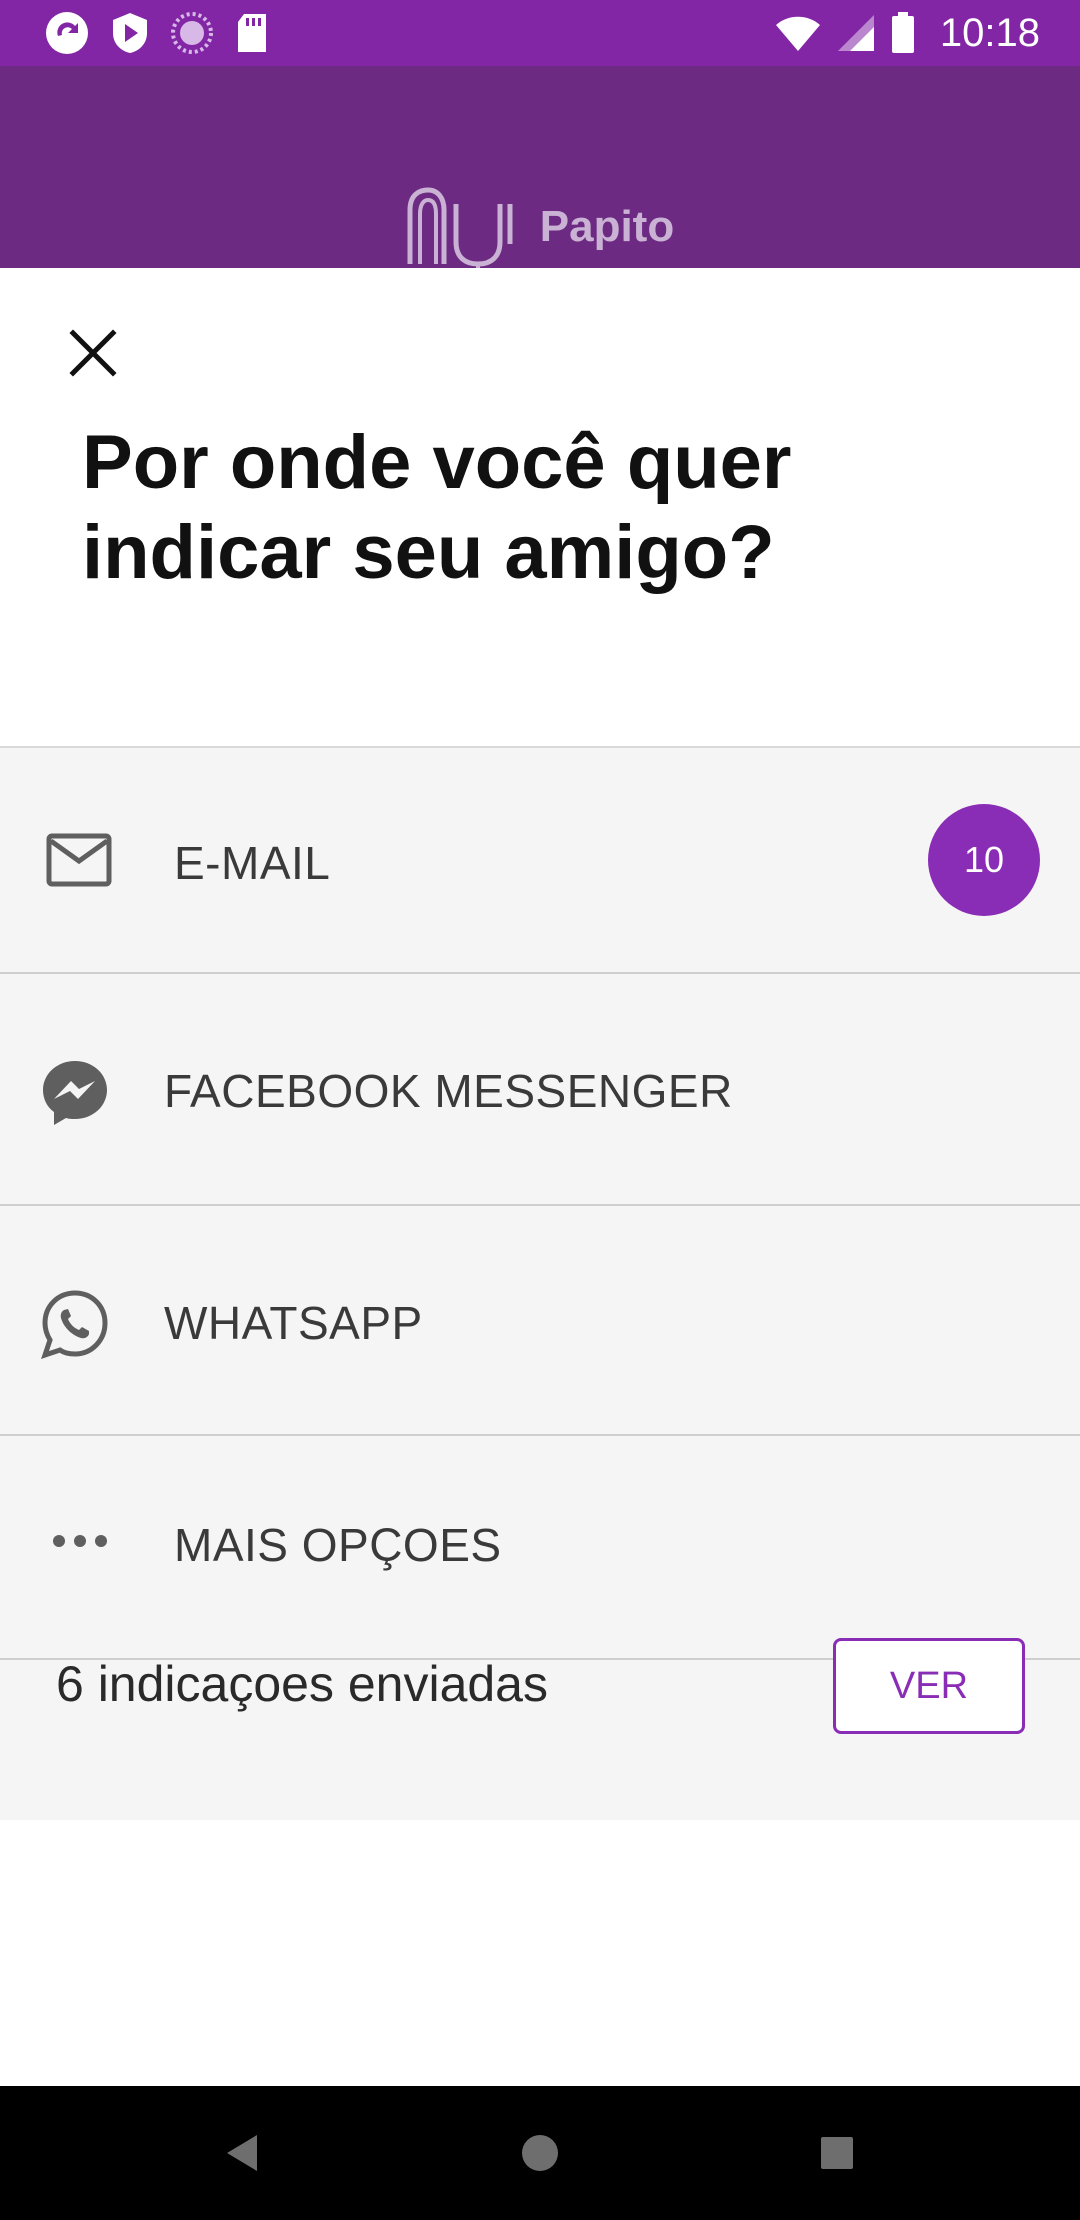 The height and width of the screenshot is (2220, 1080). What do you see at coordinates (320, 462) in the screenshot?
I see `title-bold: onde` at bounding box center [320, 462].